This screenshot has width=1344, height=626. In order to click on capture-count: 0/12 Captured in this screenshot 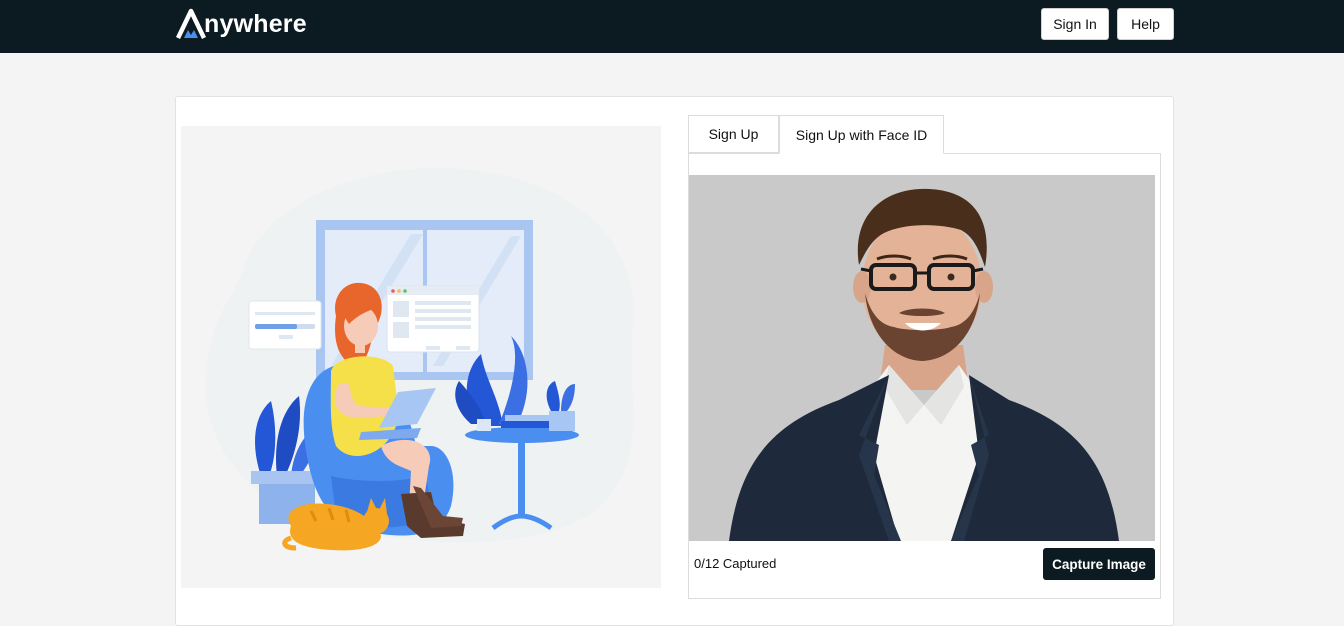, I will do `click(735, 563)`.